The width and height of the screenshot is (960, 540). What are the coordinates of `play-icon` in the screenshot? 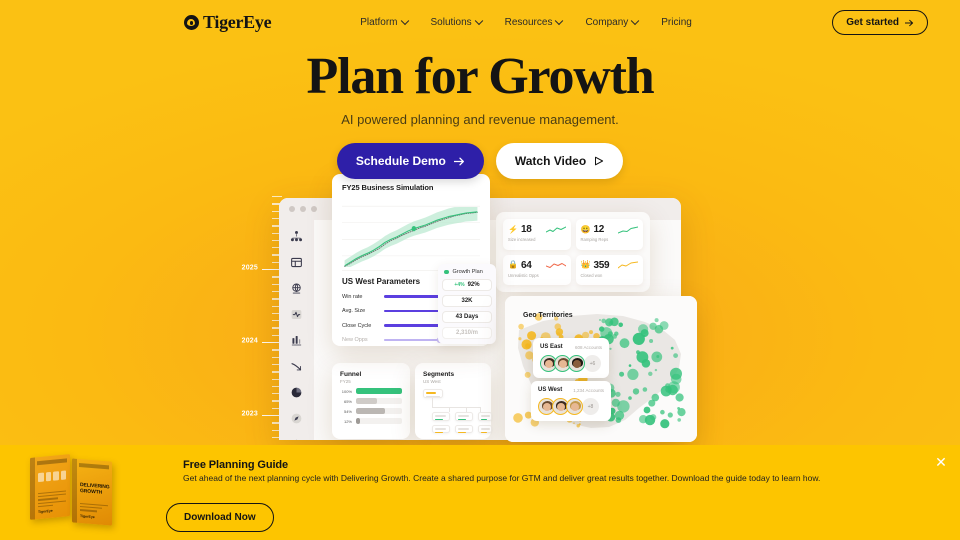 It's located at (599, 161).